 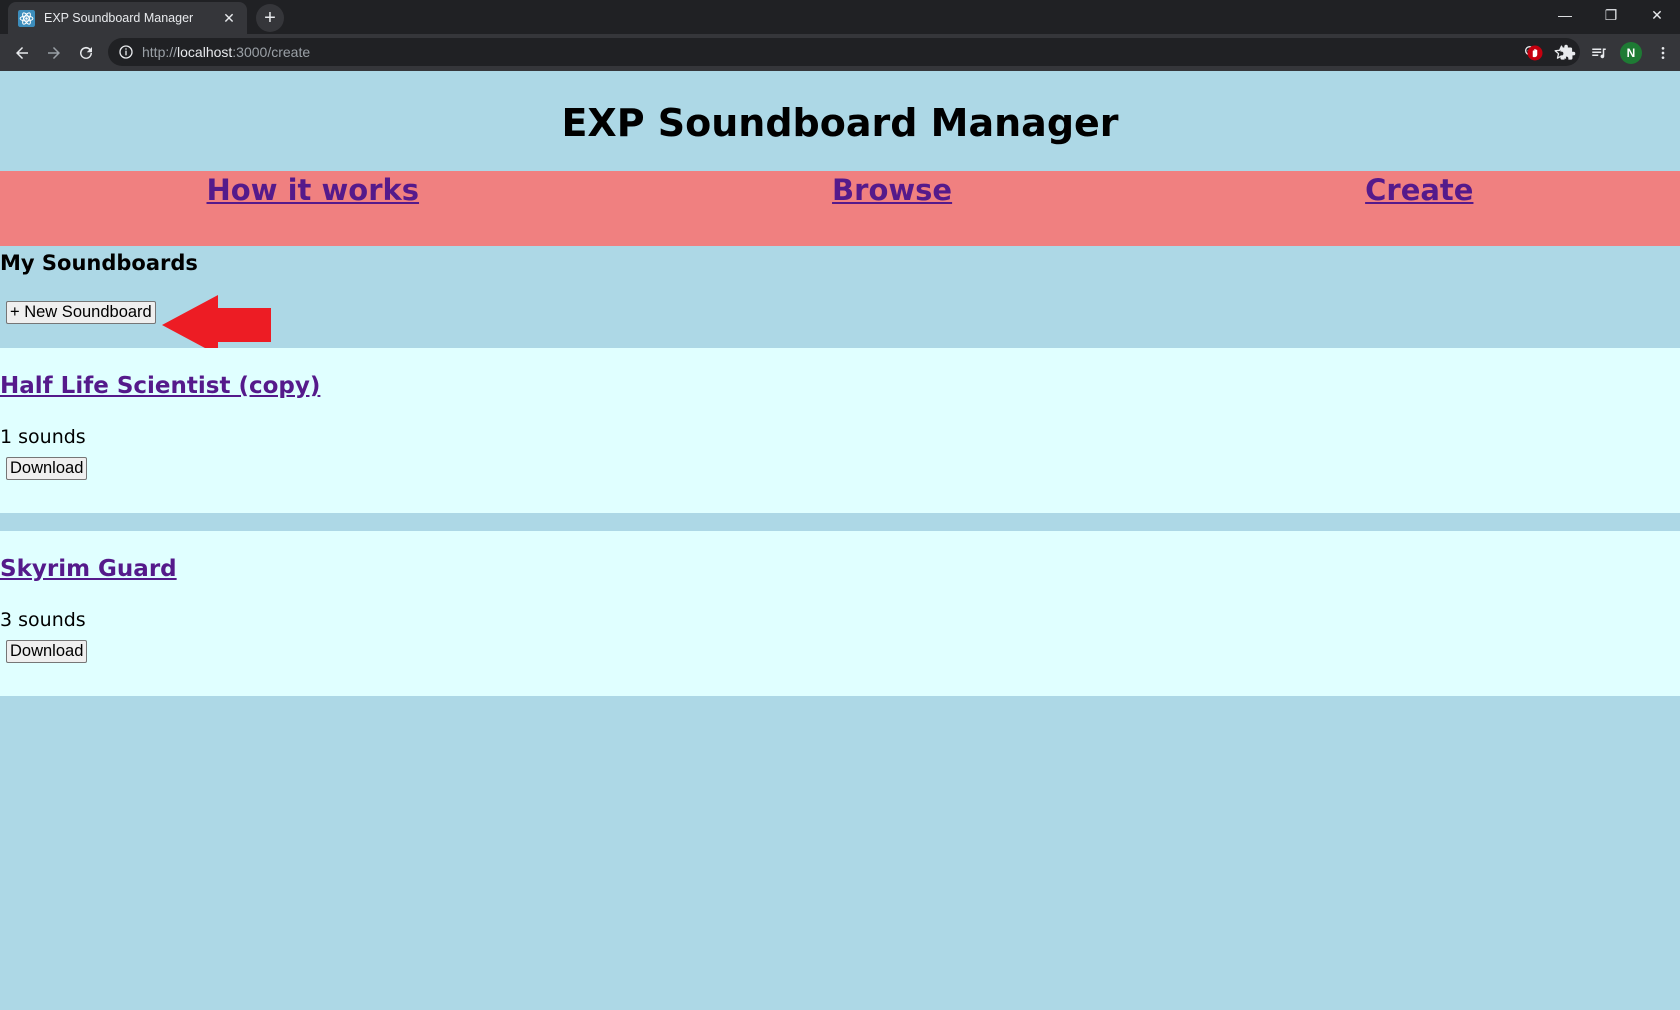 I want to click on page-title: EXP Soundboard Manager, so click(x=840, y=123).